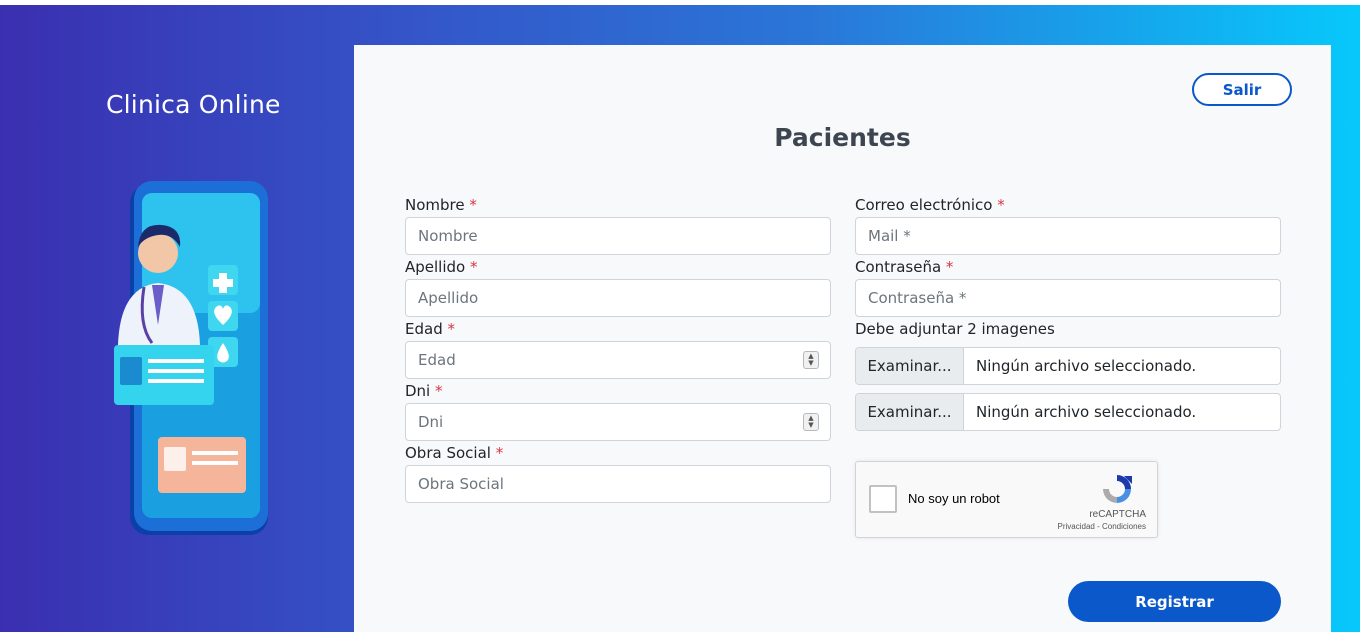 The width and height of the screenshot is (1360, 632). What do you see at coordinates (1086, 526) in the screenshot?
I see `recaptcha-links: Privacidad - Condiciones` at bounding box center [1086, 526].